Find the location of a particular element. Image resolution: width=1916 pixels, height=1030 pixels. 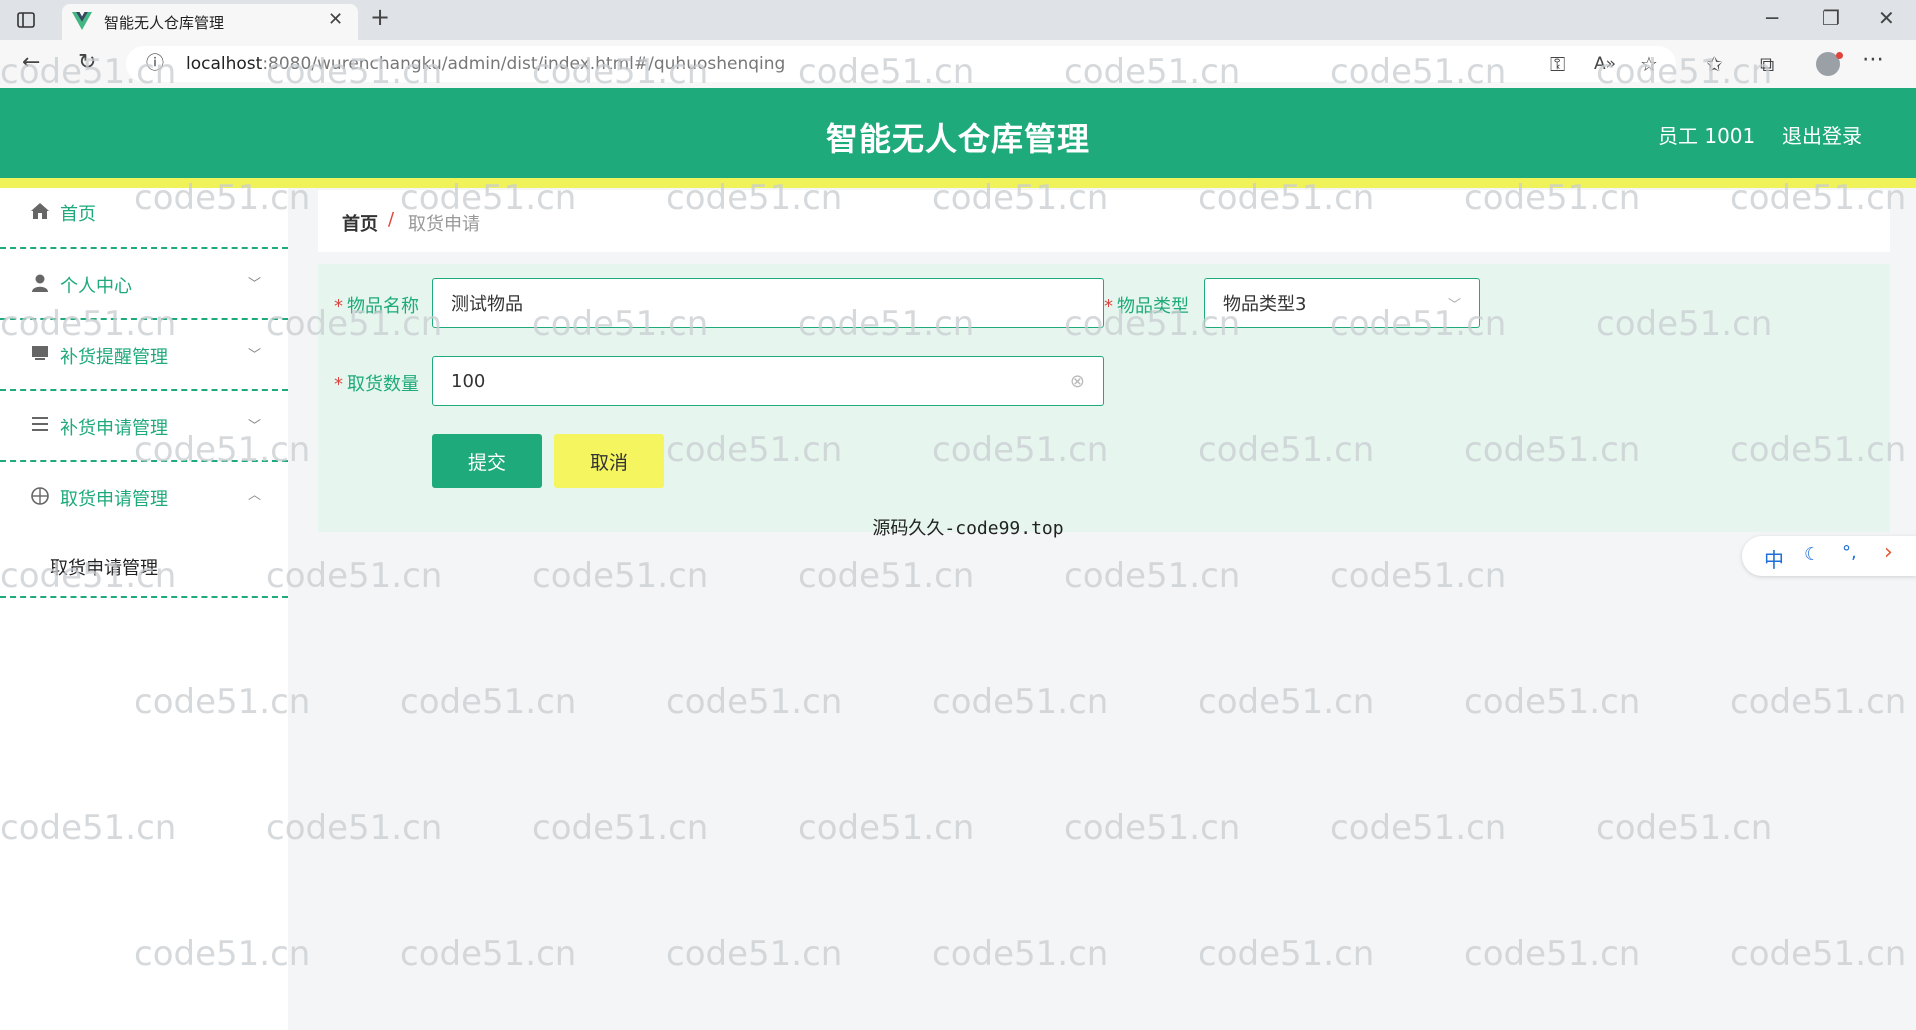

sidebar-item-label: 补货提醒管理 is located at coordinates (114, 357).